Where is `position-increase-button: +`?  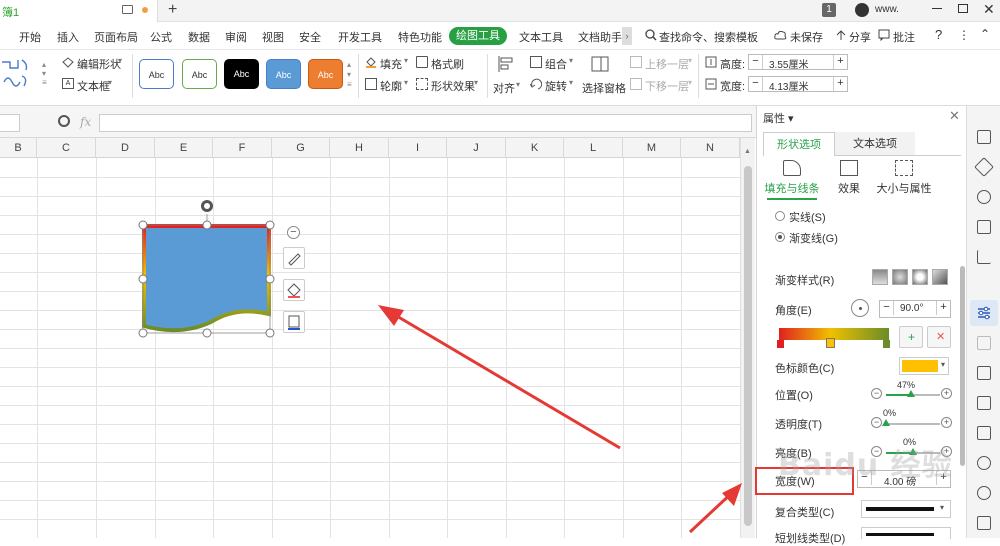
position-increase-button: + is located at coordinates (946, 393).